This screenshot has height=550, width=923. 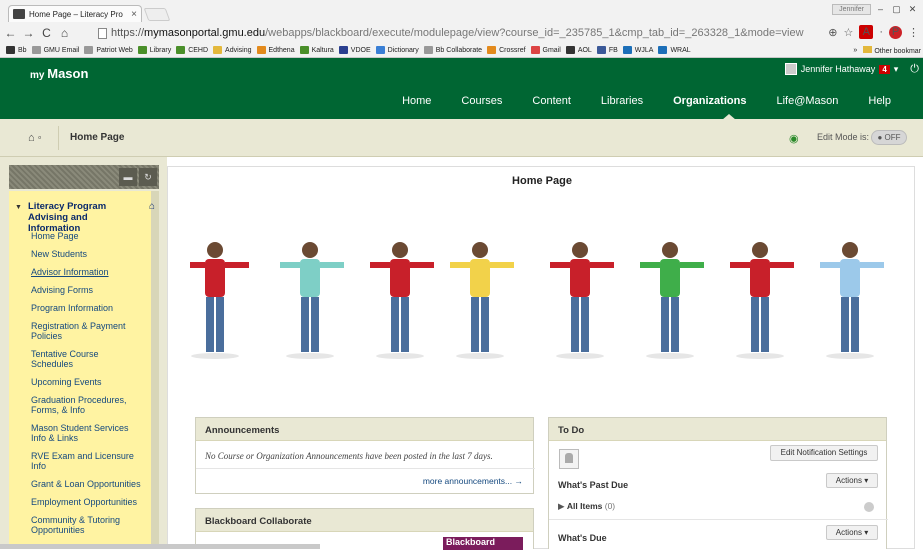 What do you see at coordinates (807, 101) in the screenshot?
I see `nav-tab-lifemason: Life@Mason` at bounding box center [807, 101].